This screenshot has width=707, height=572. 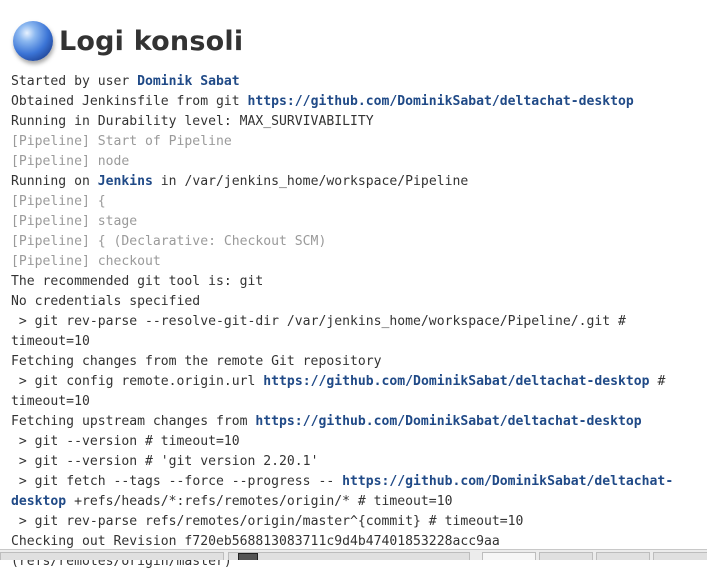 What do you see at coordinates (151, 41) in the screenshot?
I see `page-title: Logi konsoli` at bounding box center [151, 41].